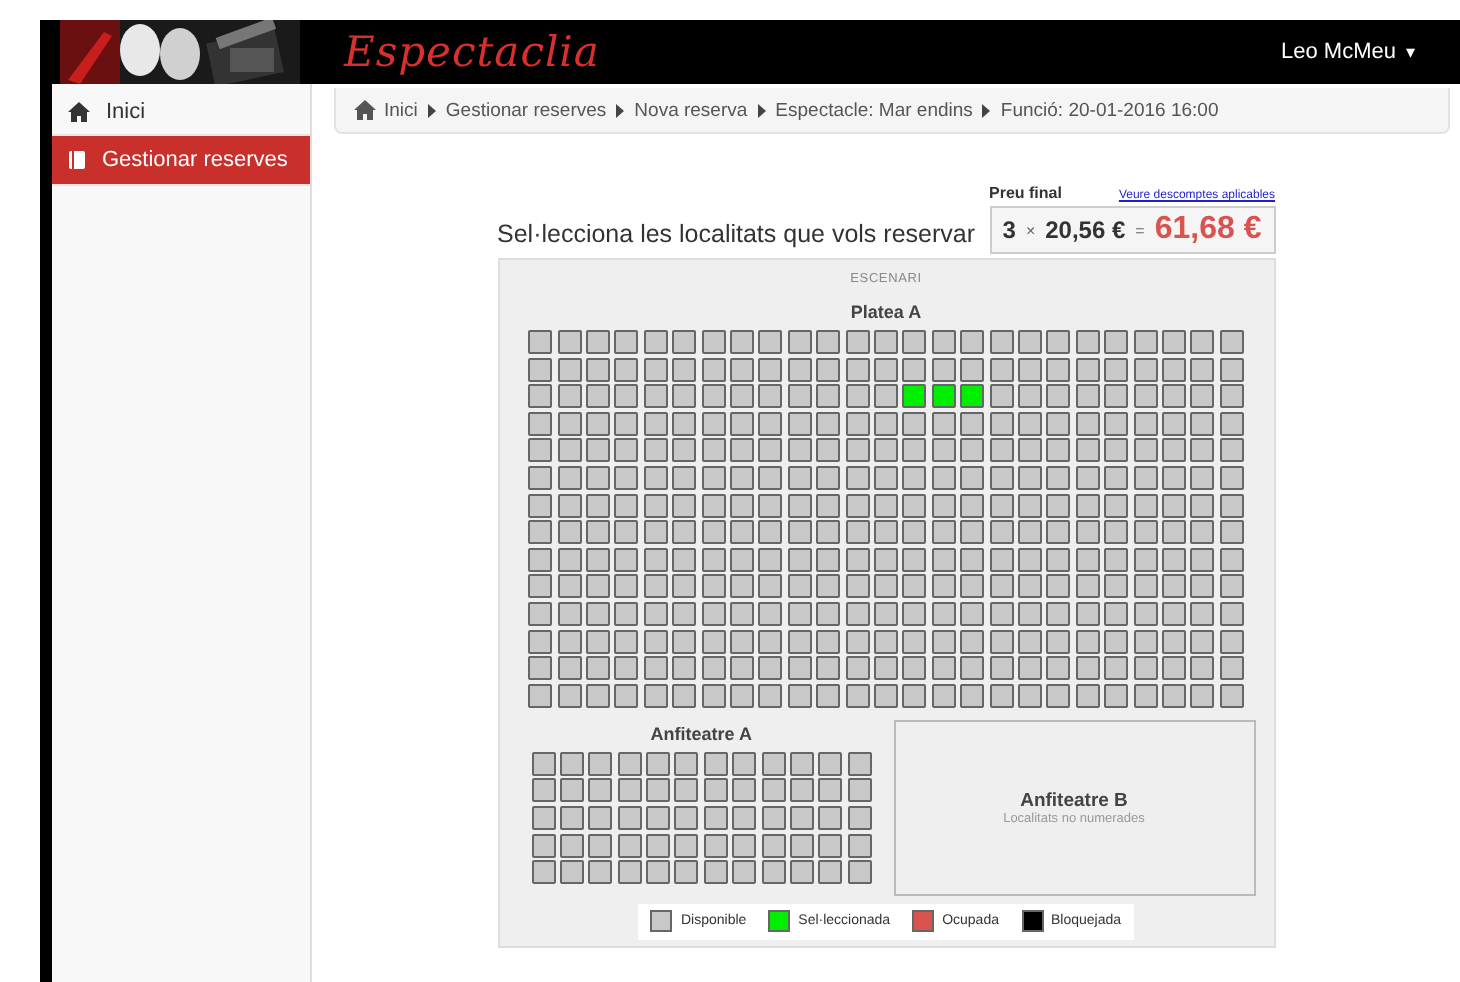 This screenshot has width=1460, height=982. I want to click on breadcrumb-link: Funció: 20-01-2016 16:00, so click(1109, 110).